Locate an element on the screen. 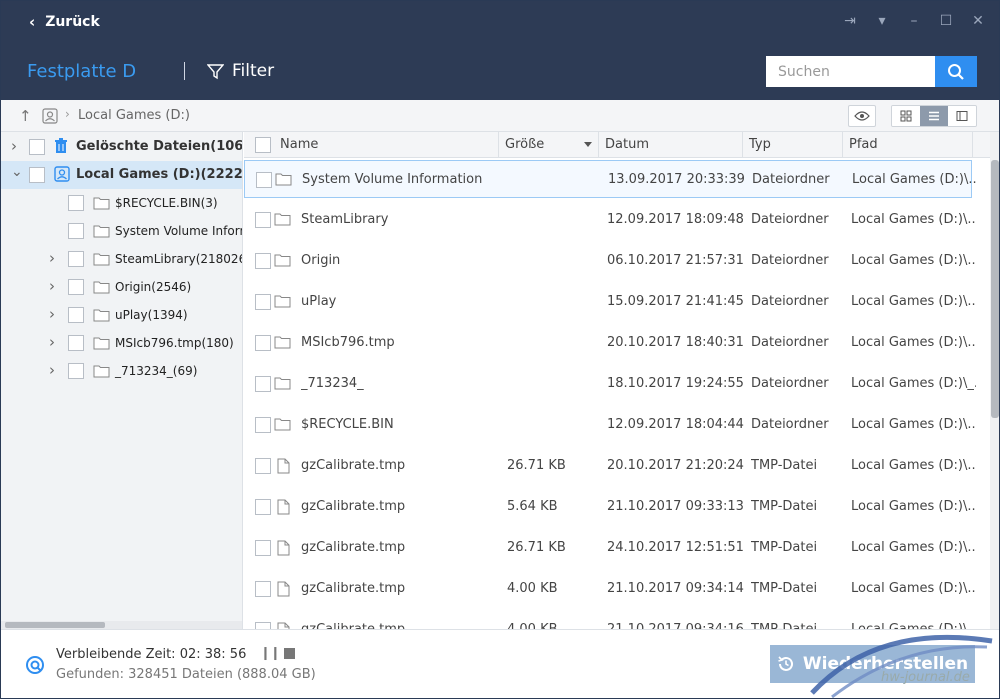  minimize-icon: – is located at coordinates (914, 21).